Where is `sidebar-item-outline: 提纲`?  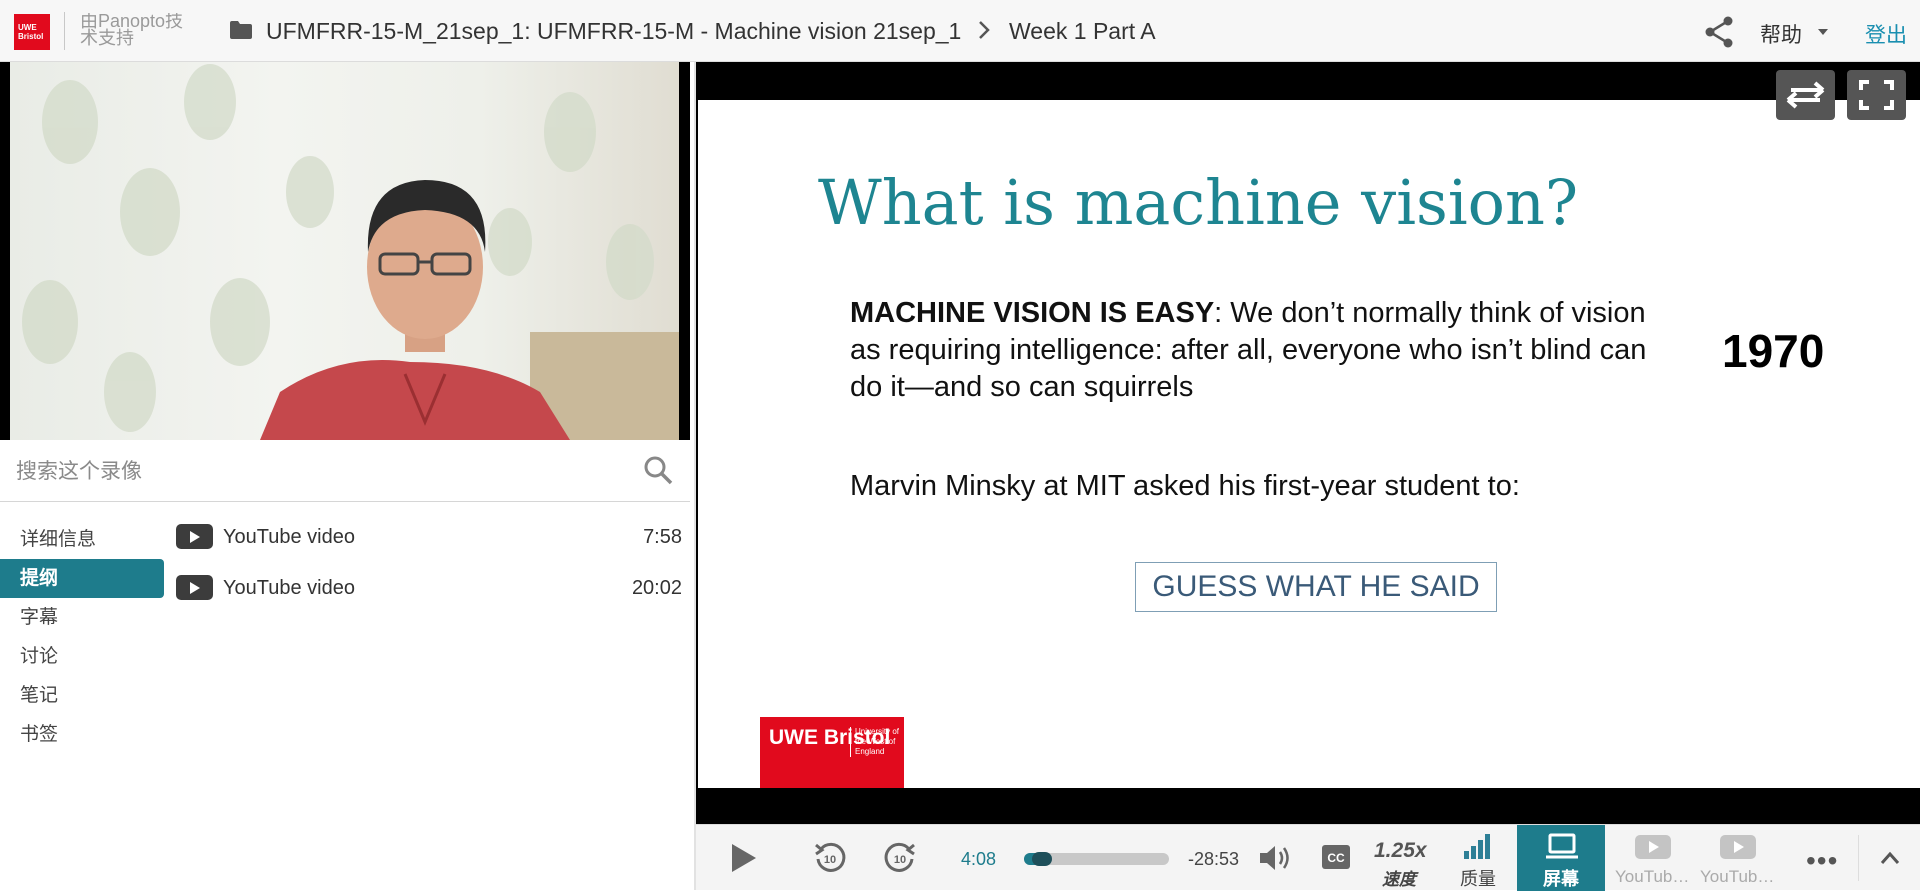
sidebar-item-outline: 提纲 is located at coordinates (82, 578).